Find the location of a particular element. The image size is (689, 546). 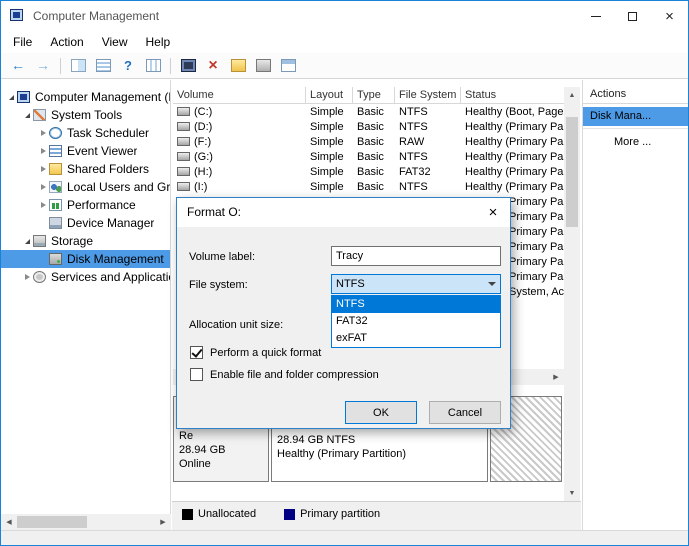

tree-item-label: Task Scheduler is located at coordinates (108, 133).